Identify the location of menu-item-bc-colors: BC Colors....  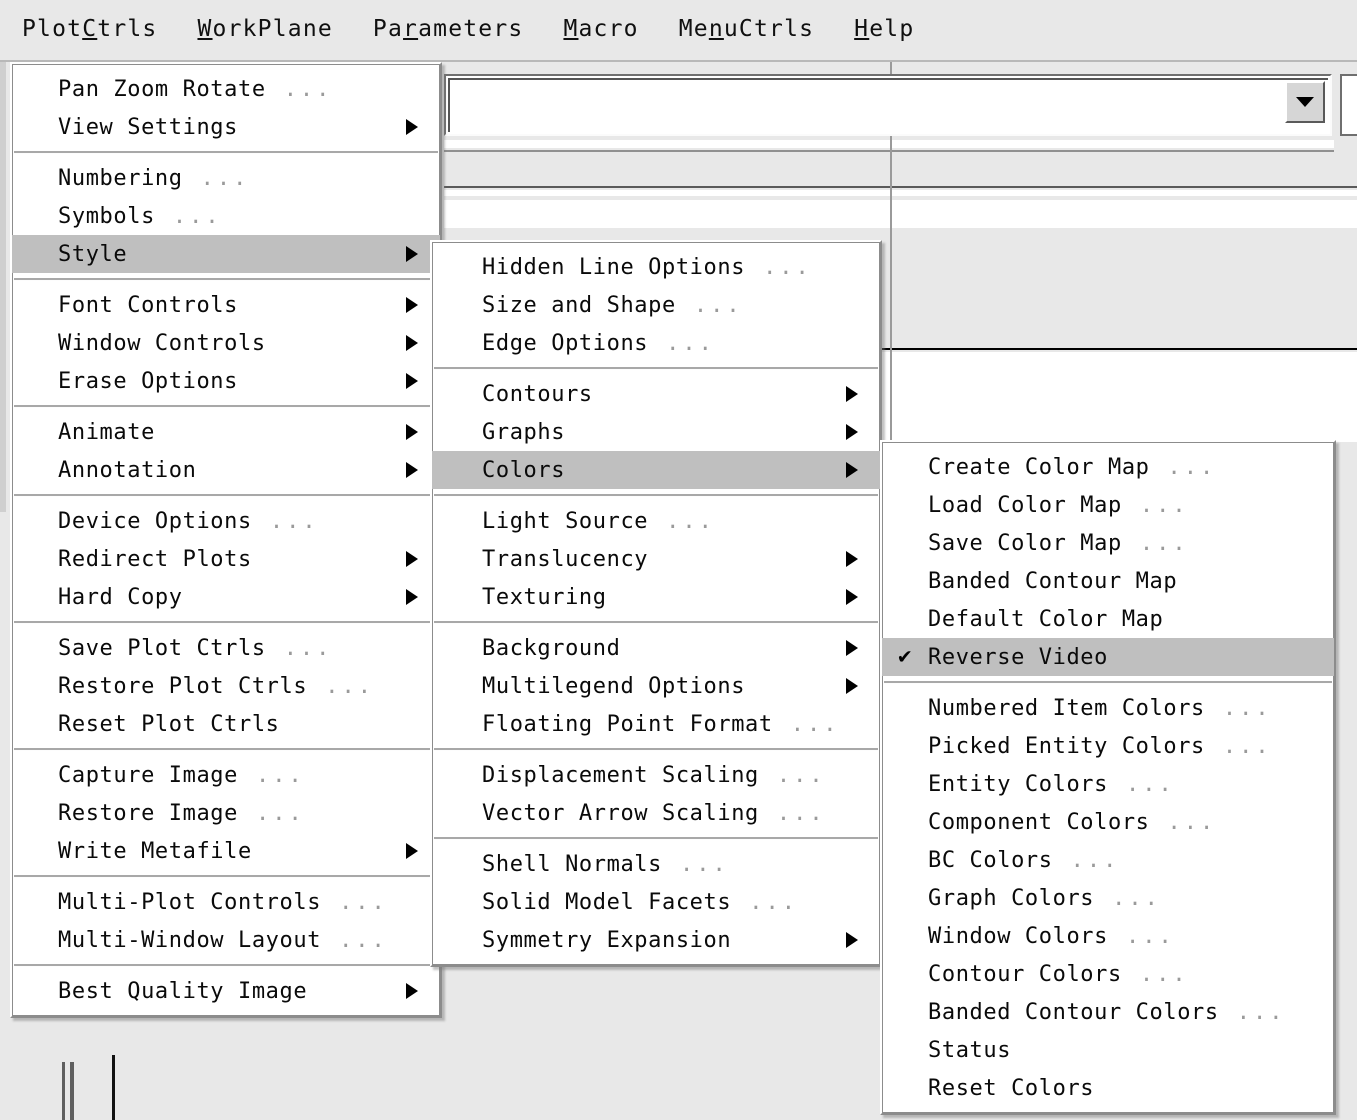
(1108, 860).